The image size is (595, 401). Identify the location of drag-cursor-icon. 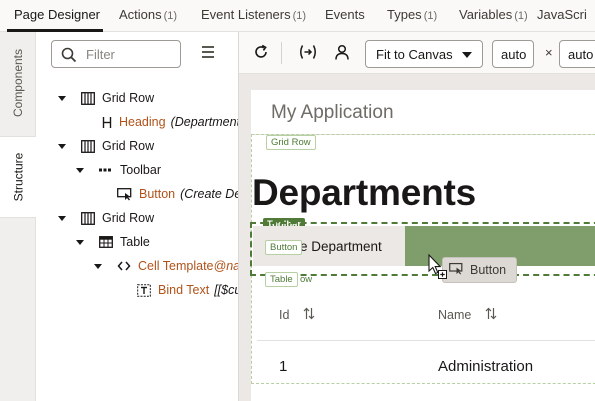
(438, 268).